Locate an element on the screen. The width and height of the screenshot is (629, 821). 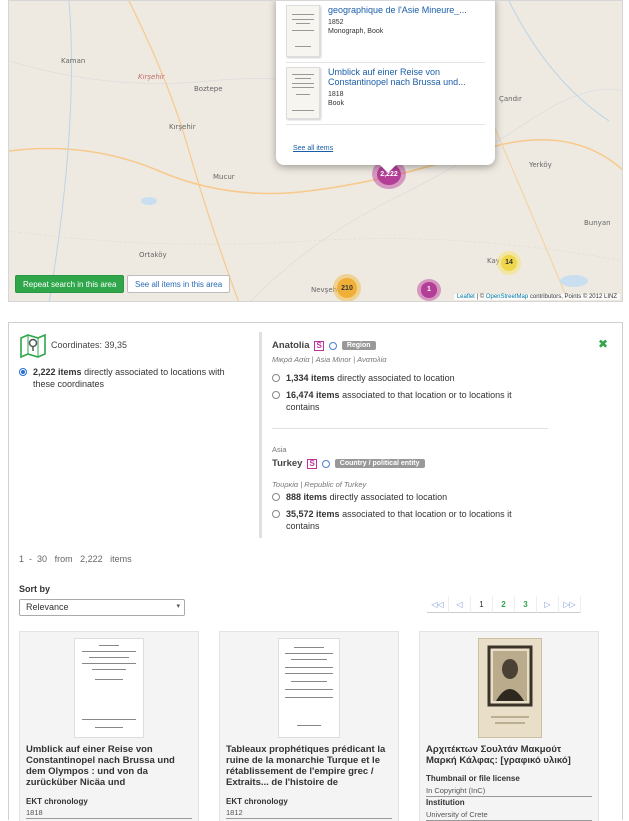
map-town-label: Boztepe is located at coordinates (208, 89).